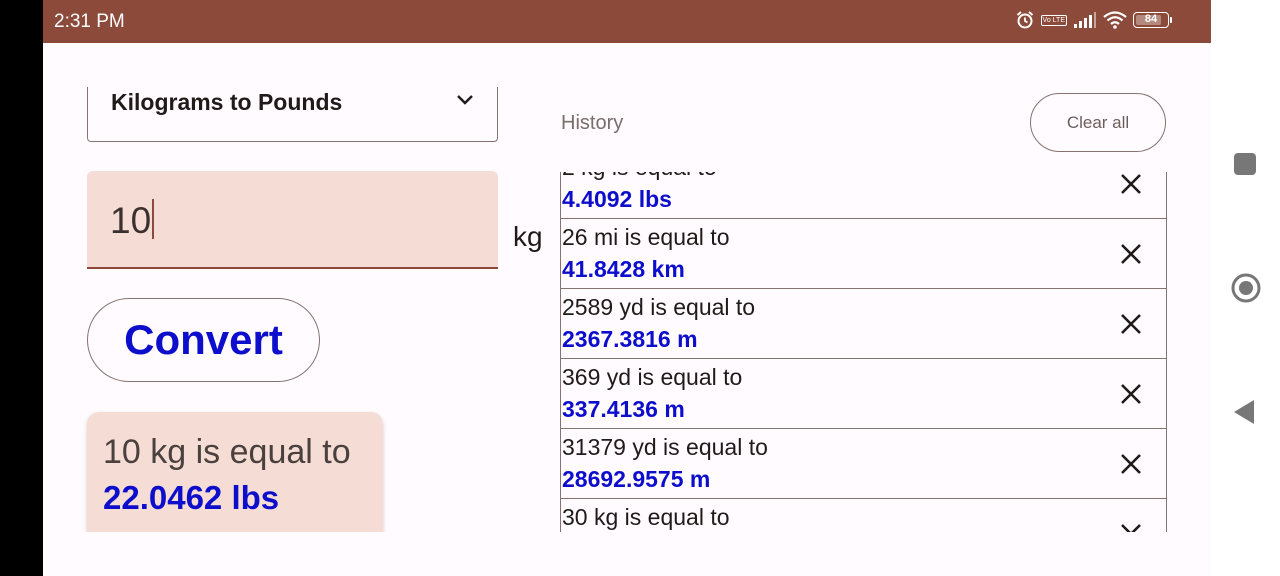  I want to click on history-item-value: 41.8428 km, so click(623, 269).